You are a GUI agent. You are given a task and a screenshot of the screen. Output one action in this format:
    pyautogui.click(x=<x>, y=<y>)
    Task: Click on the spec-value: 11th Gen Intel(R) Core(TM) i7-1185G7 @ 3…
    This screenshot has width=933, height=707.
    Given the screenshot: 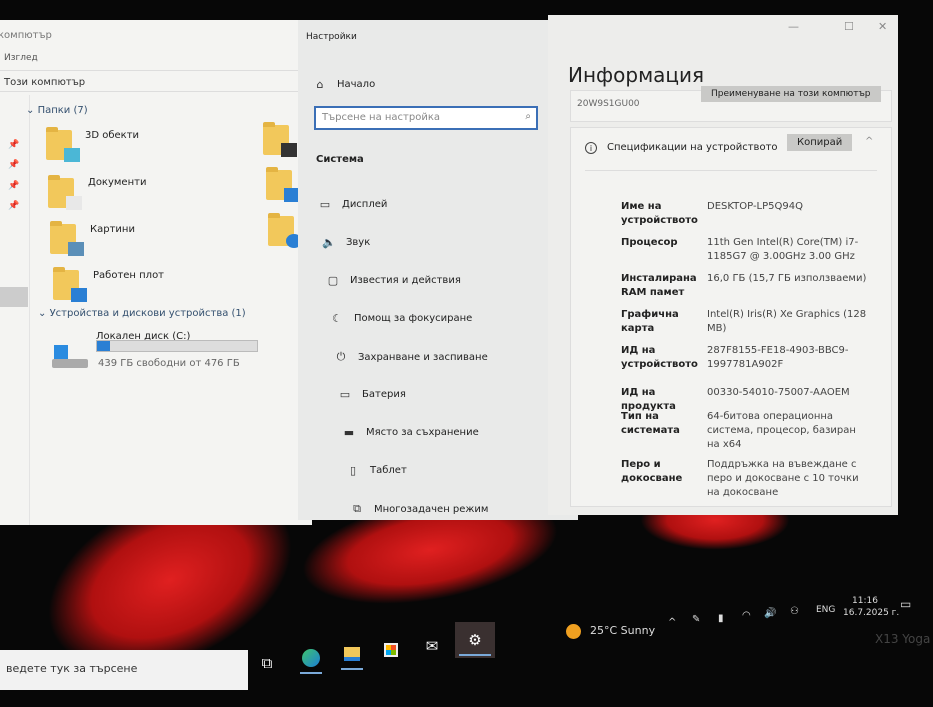 What is the action you would take?
    pyautogui.click(x=783, y=249)
    